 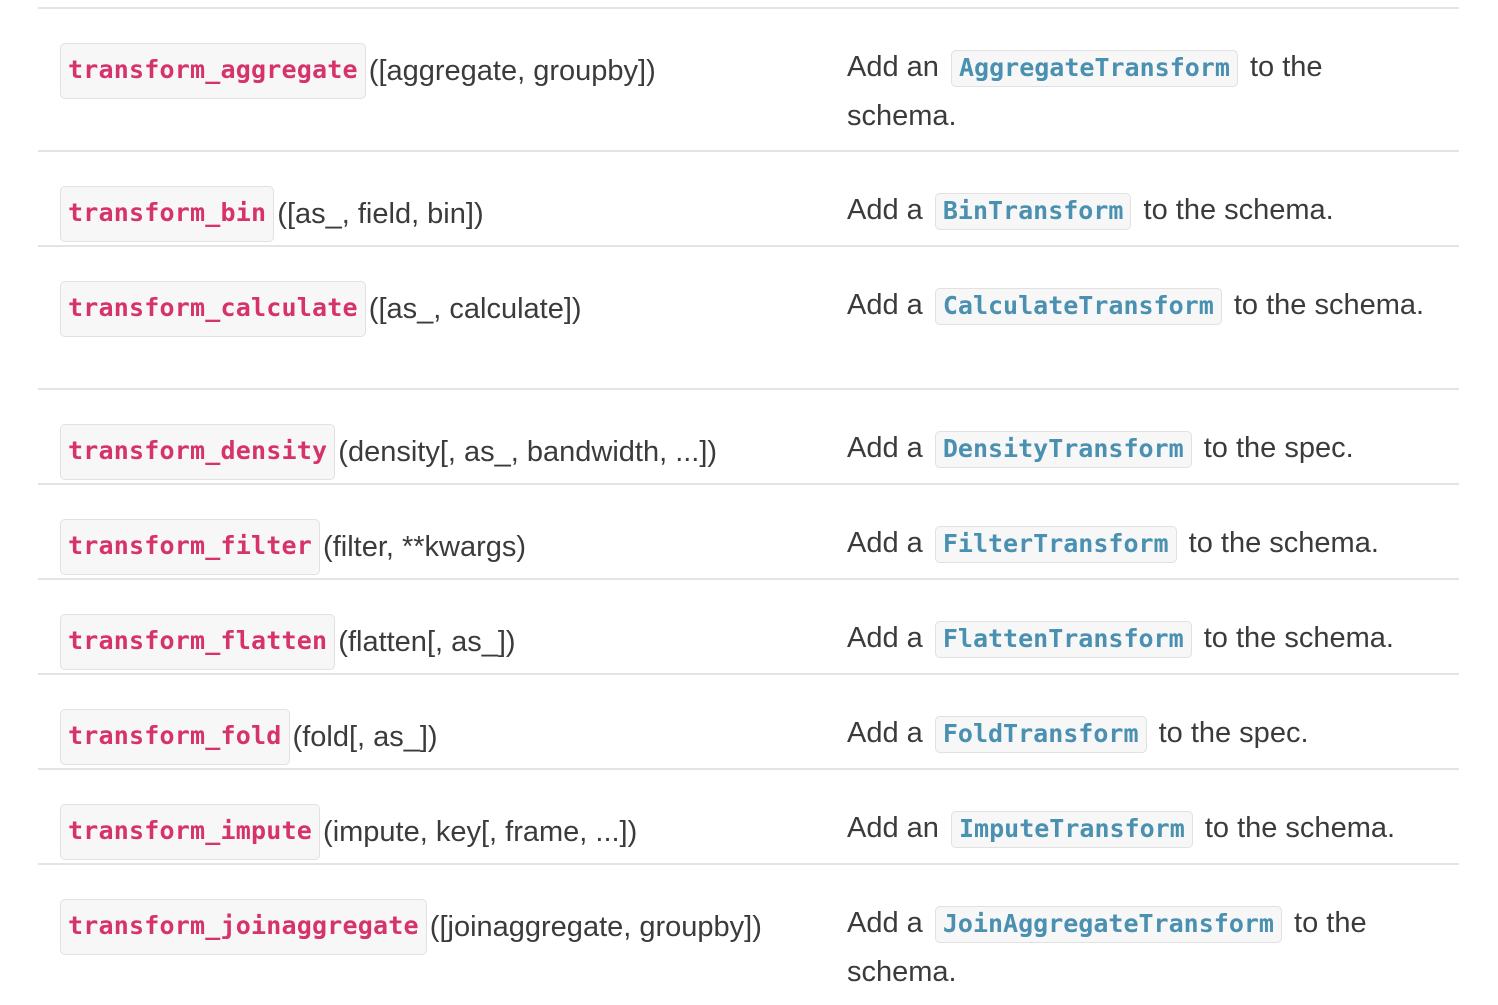 I want to click on method-signature: transform_filter (filter, **kwargs), so click(x=293, y=547).